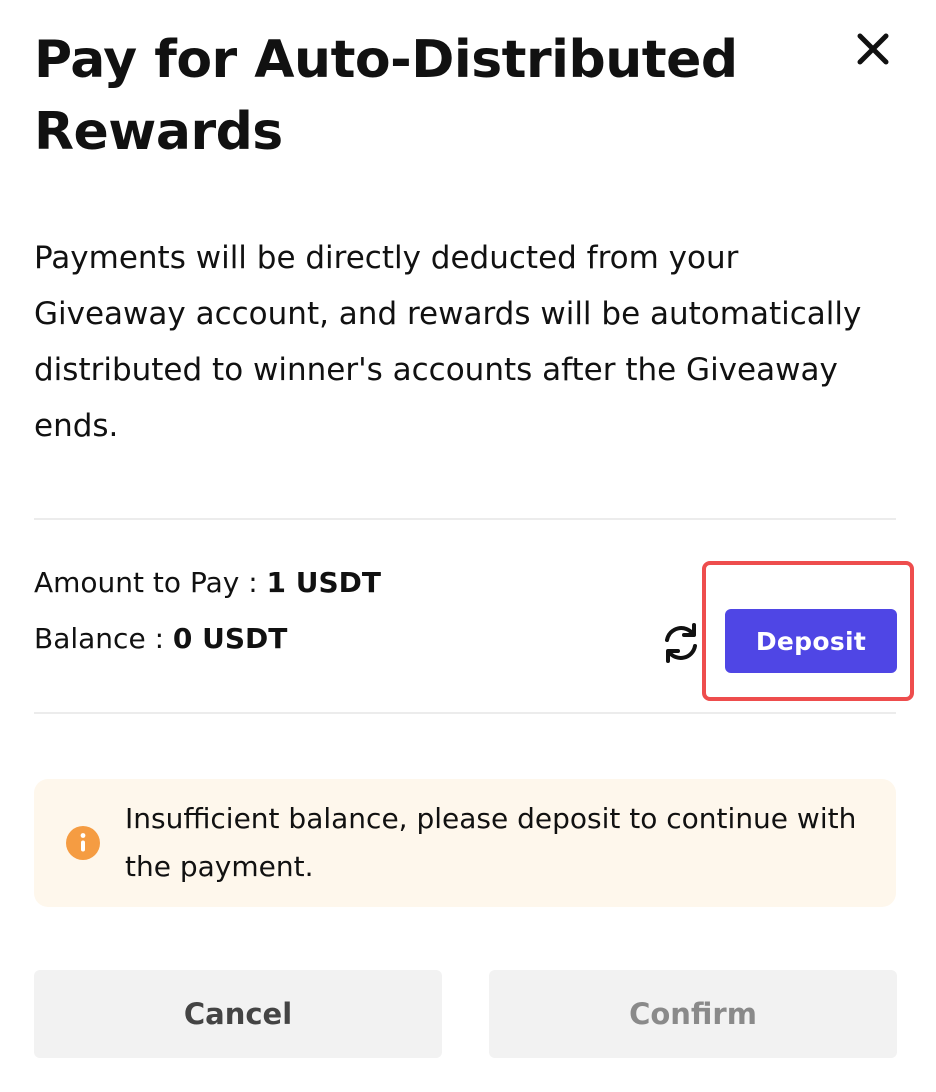  What do you see at coordinates (324, 582) in the screenshot?
I see `amount-value: 1 USDT` at bounding box center [324, 582].